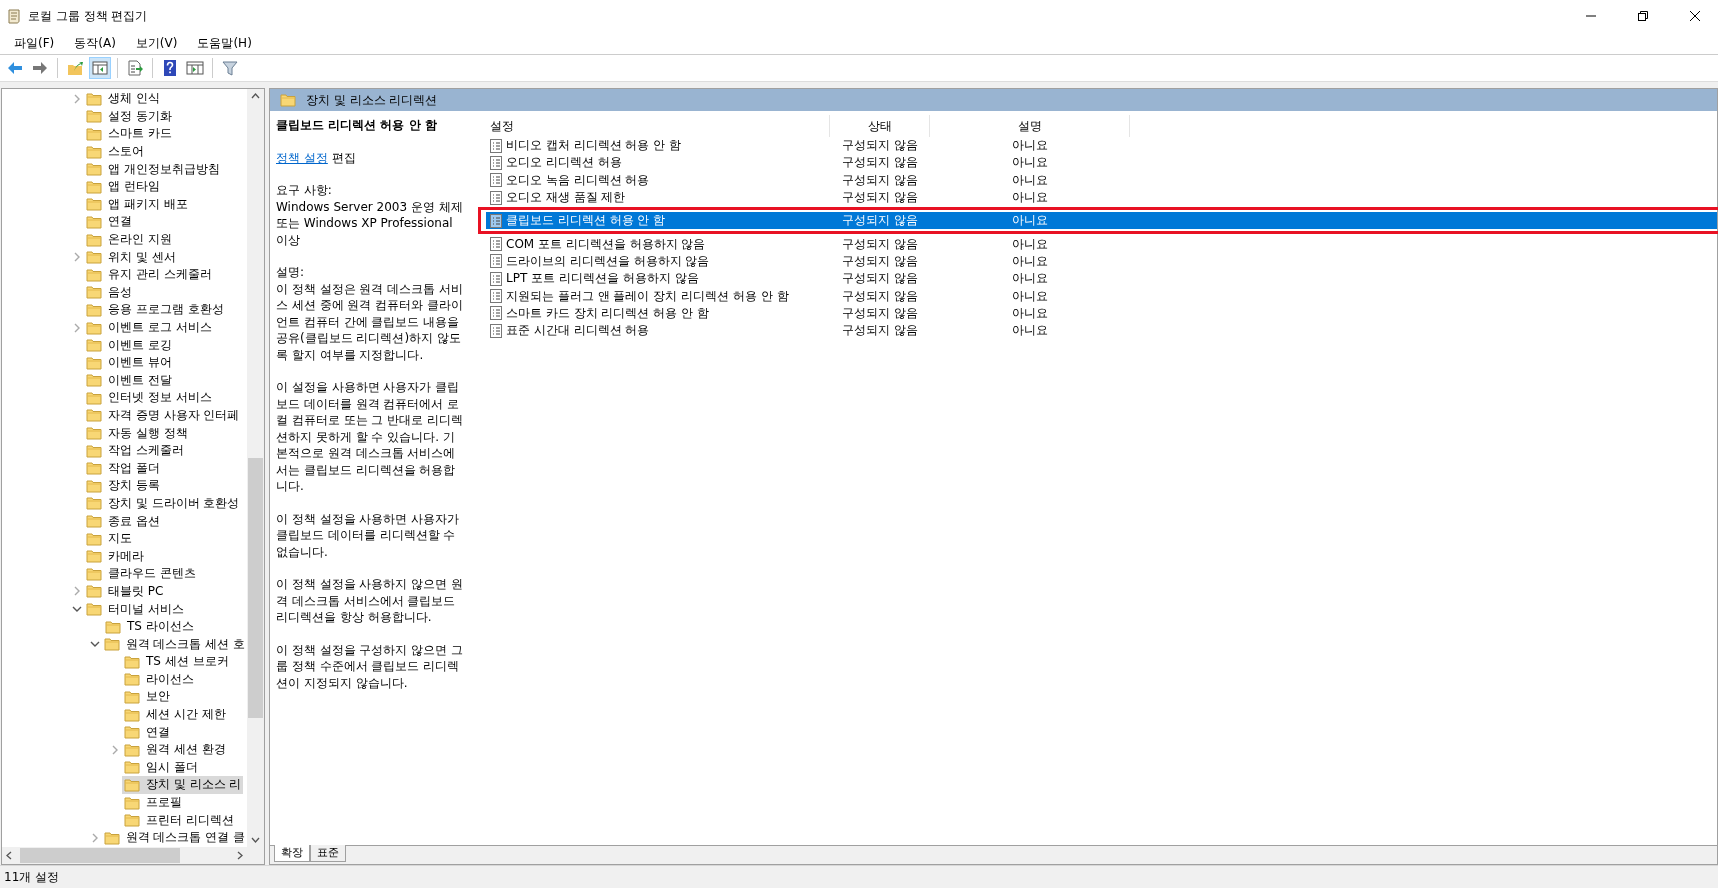  I want to click on table-row: 클립보드 리디렉션 허용 안 함 구성되지 않음 아니요, so click(1101, 221).